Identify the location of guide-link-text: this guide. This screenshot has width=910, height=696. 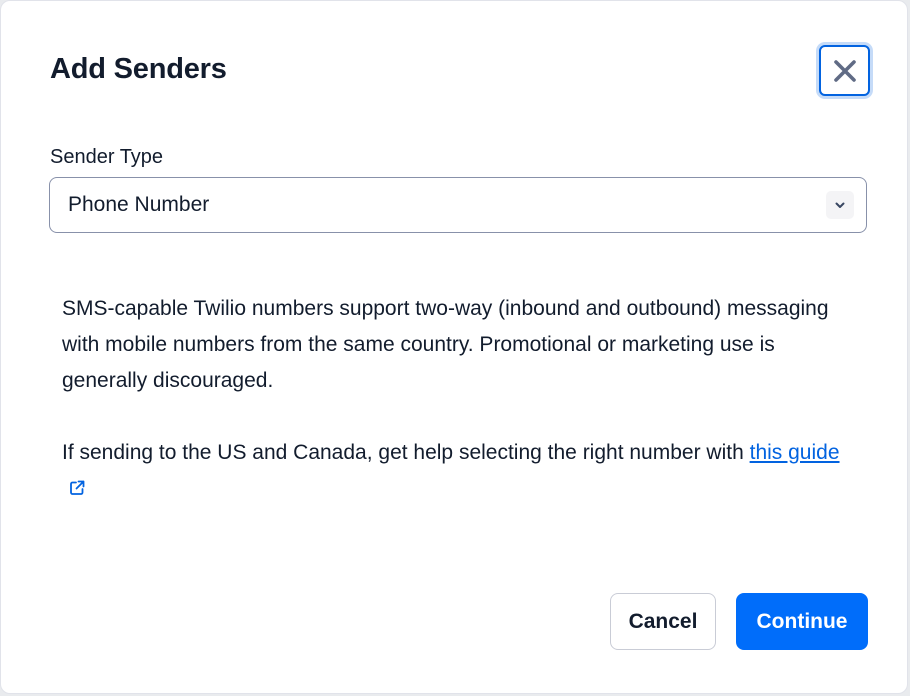
(794, 452).